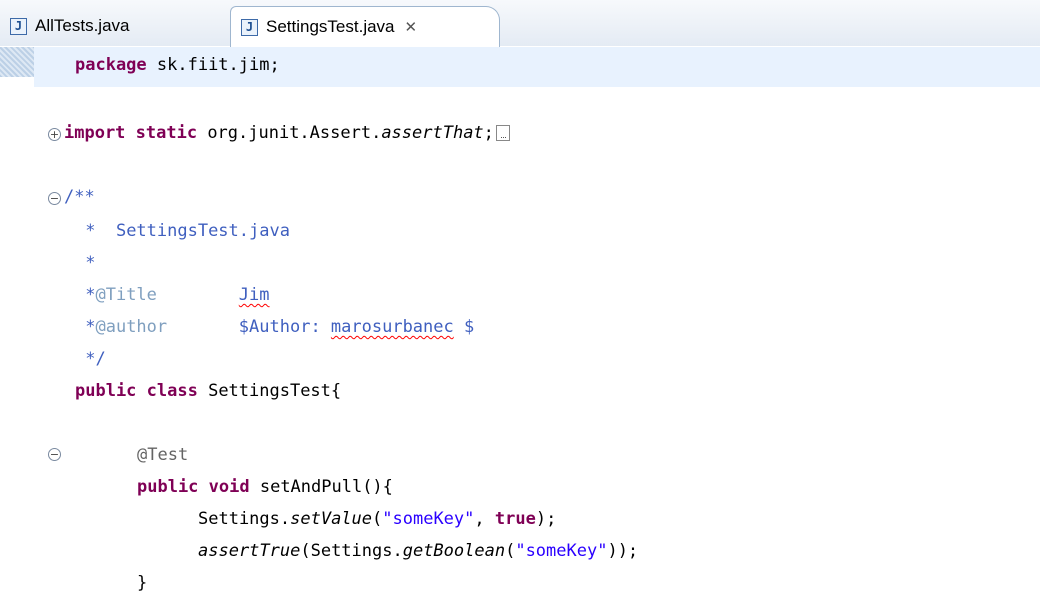 This screenshot has width=1040, height=607. Describe the element at coordinates (79, 197) in the screenshot. I see `code-line-doc-open: /**` at that location.